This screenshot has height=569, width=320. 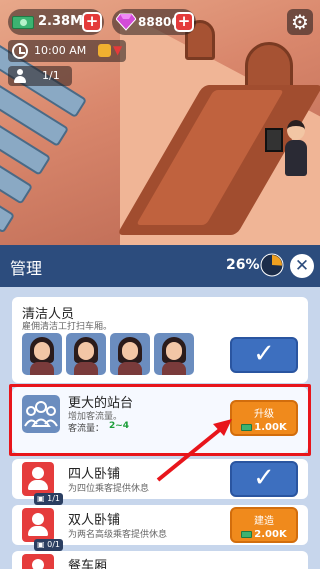 I want to click on dining-title: 餐车厢, so click(x=88, y=564).